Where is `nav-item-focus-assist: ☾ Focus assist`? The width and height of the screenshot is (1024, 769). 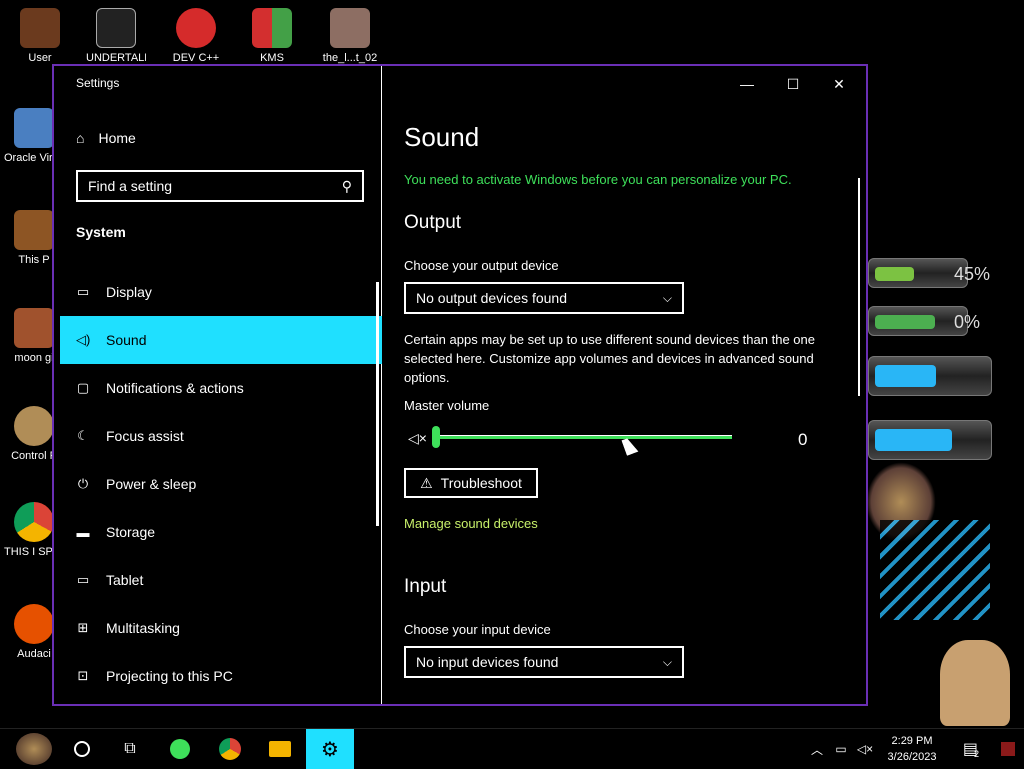
nav-item-focus-assist: ☾ Focus assist is located at coordinates (221, 436).